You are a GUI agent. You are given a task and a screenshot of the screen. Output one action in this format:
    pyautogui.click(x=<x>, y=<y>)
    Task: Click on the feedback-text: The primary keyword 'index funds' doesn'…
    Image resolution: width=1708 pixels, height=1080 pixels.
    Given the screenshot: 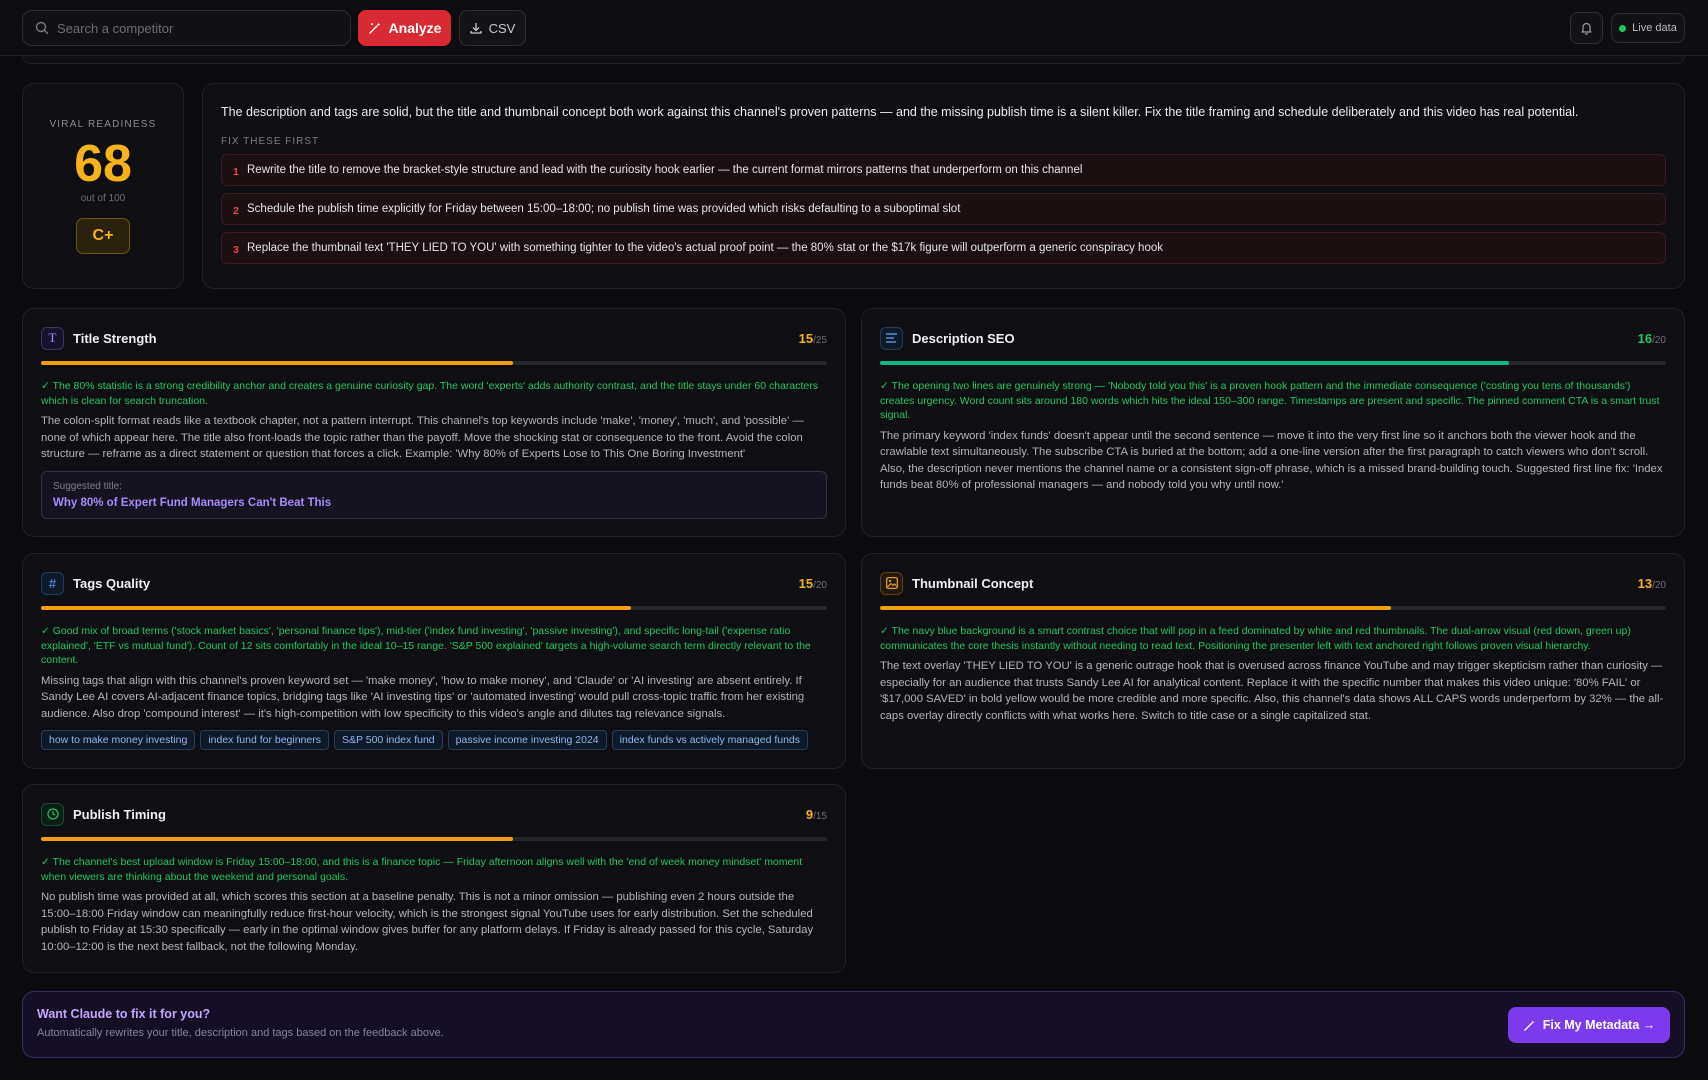 What is the action you would take?
    pyautogui.click(x=1271, y=460)
    